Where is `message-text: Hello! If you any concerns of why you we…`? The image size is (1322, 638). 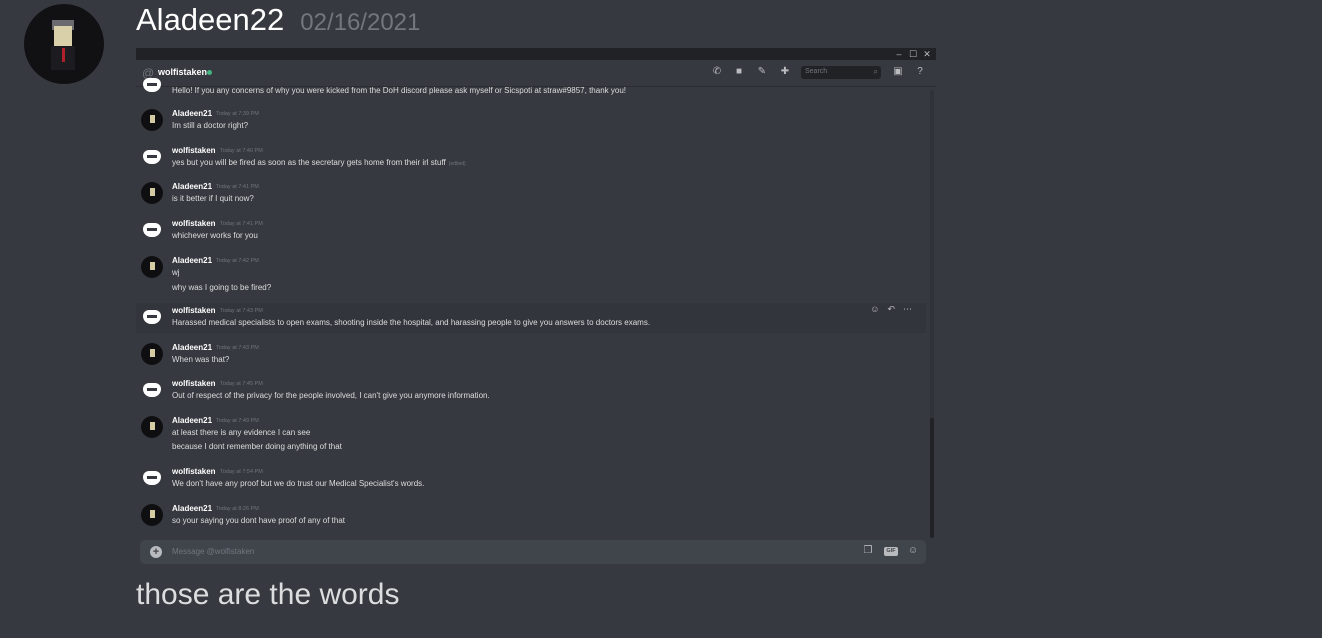
message-text: Hello! If you any concerns of why you we… is located at coordinates (399, 90).